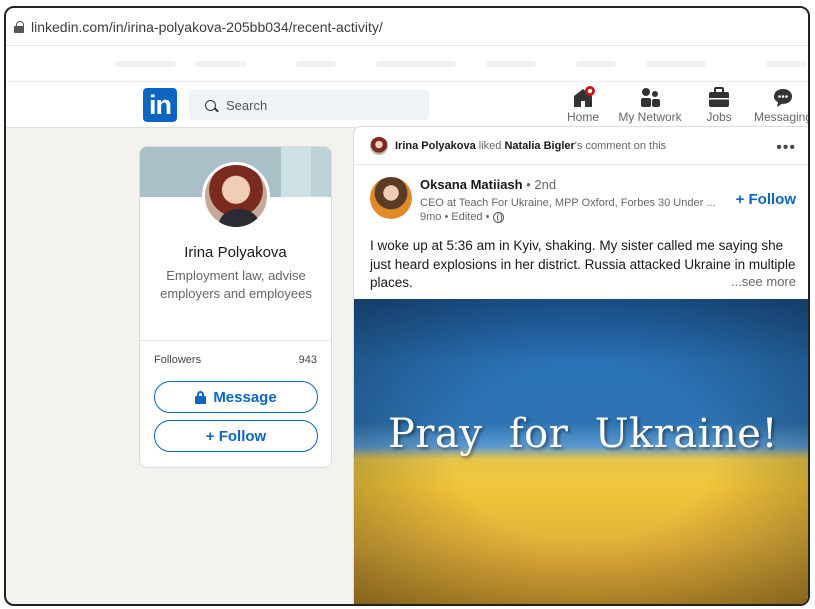 Image resolution: width=815 pixels, height=609 pixels. I want to click on globe-icon, so click(499, 217).